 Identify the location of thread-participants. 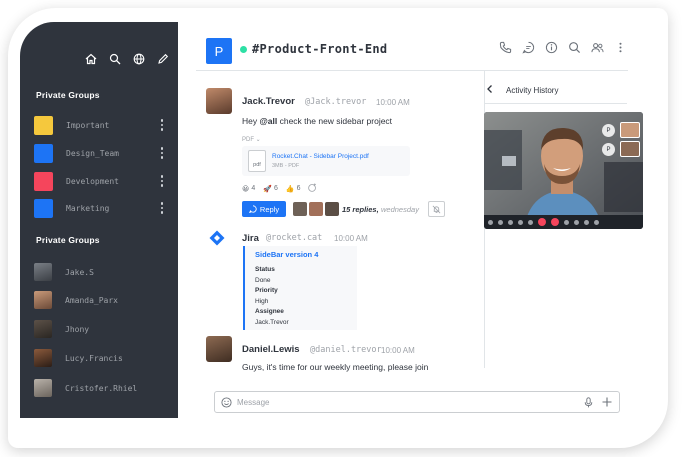
(316, 209).